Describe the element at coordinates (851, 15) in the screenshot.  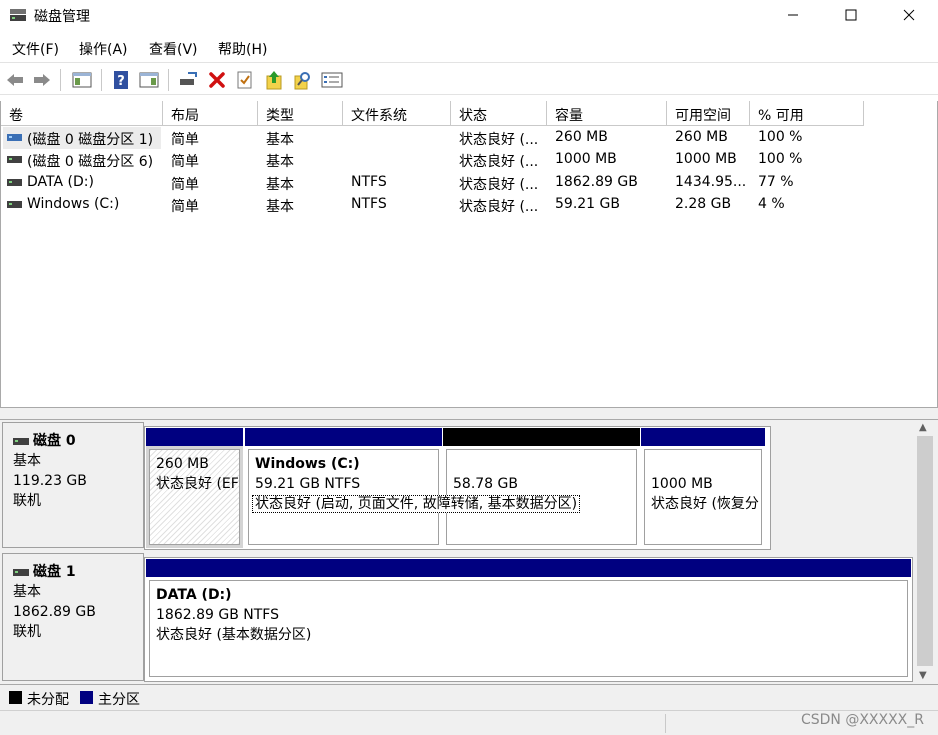
I see `maximize-button` at that location.